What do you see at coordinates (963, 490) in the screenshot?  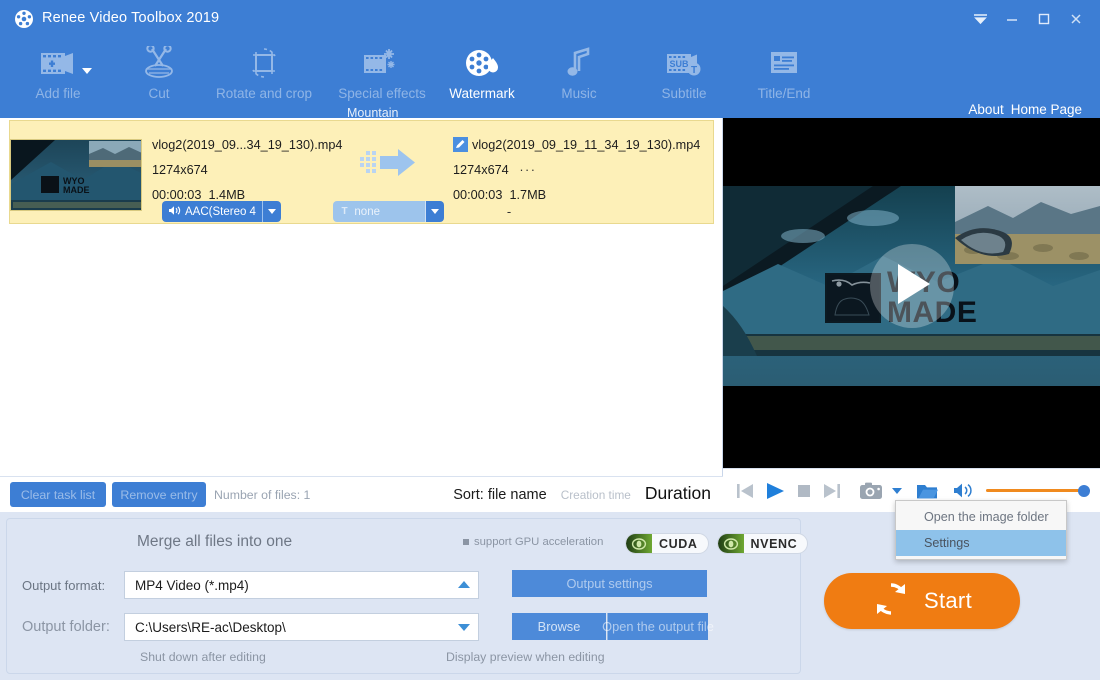 I see `volume-speaker-icon` at bounding box center [963, 490].